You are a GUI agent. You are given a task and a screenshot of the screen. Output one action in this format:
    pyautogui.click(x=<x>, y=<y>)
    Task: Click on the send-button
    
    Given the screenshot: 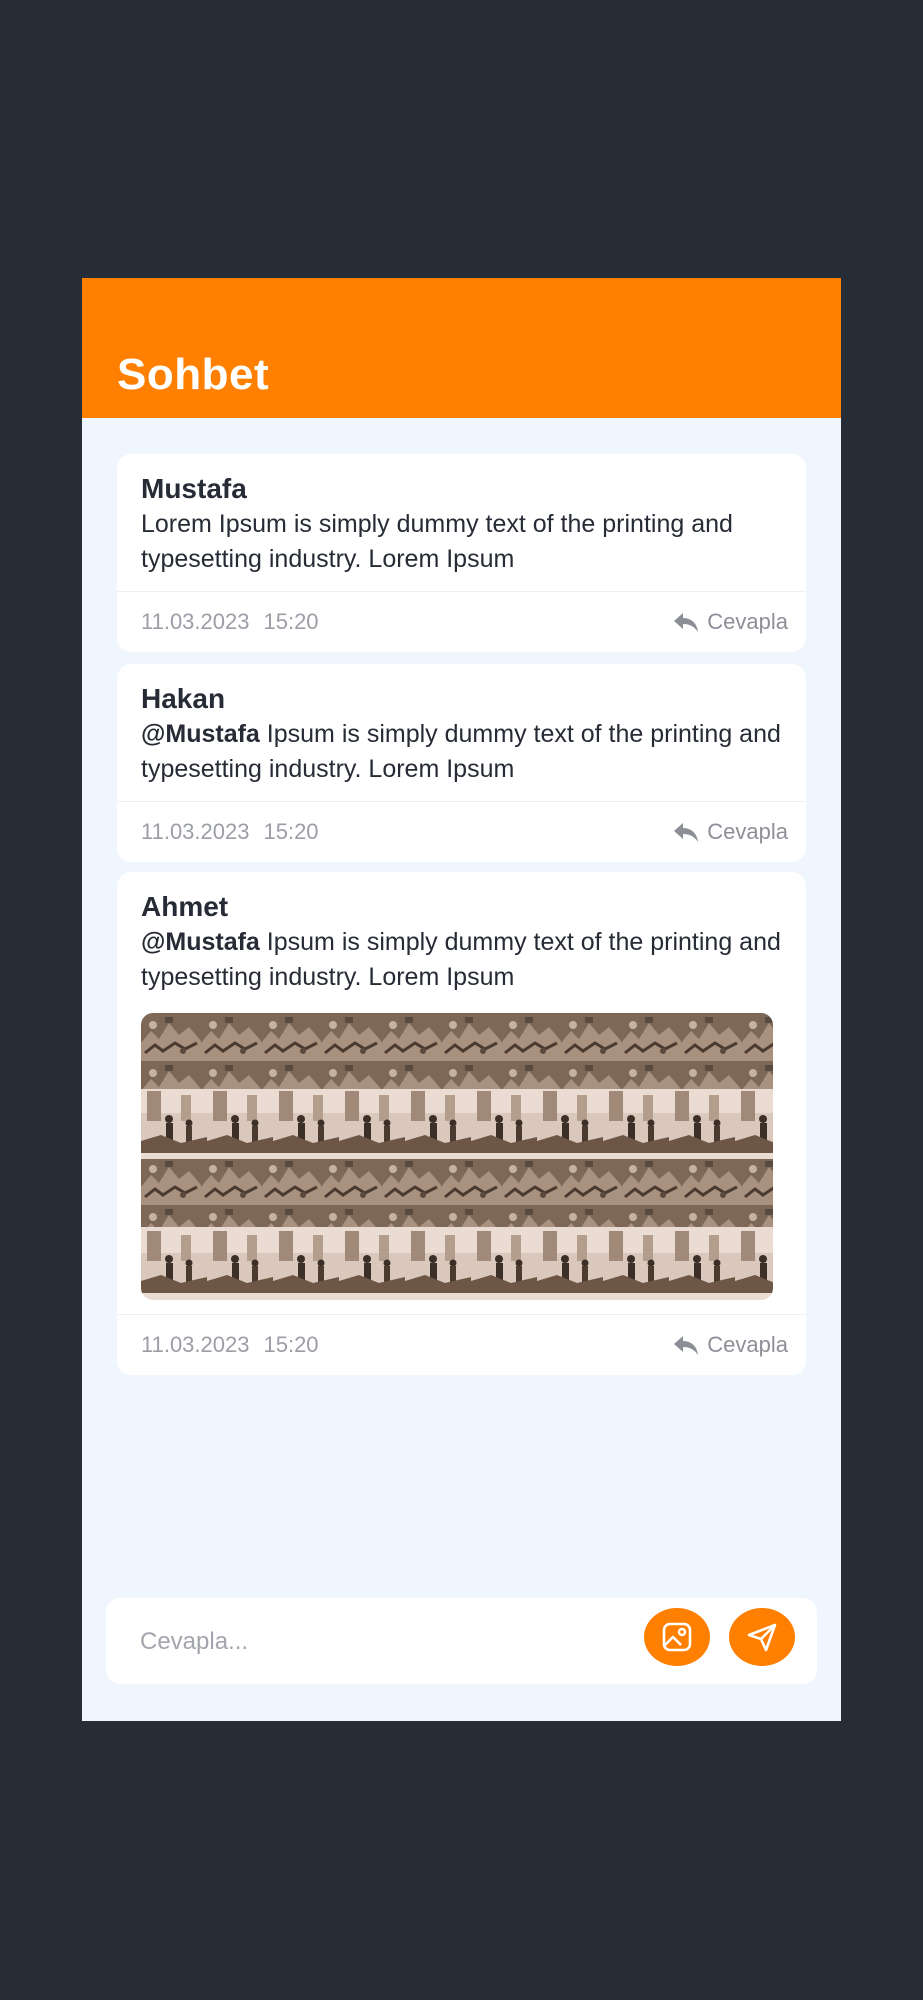 What is the action you would take?
    pyautogui.click(x=762, y=1637)
    